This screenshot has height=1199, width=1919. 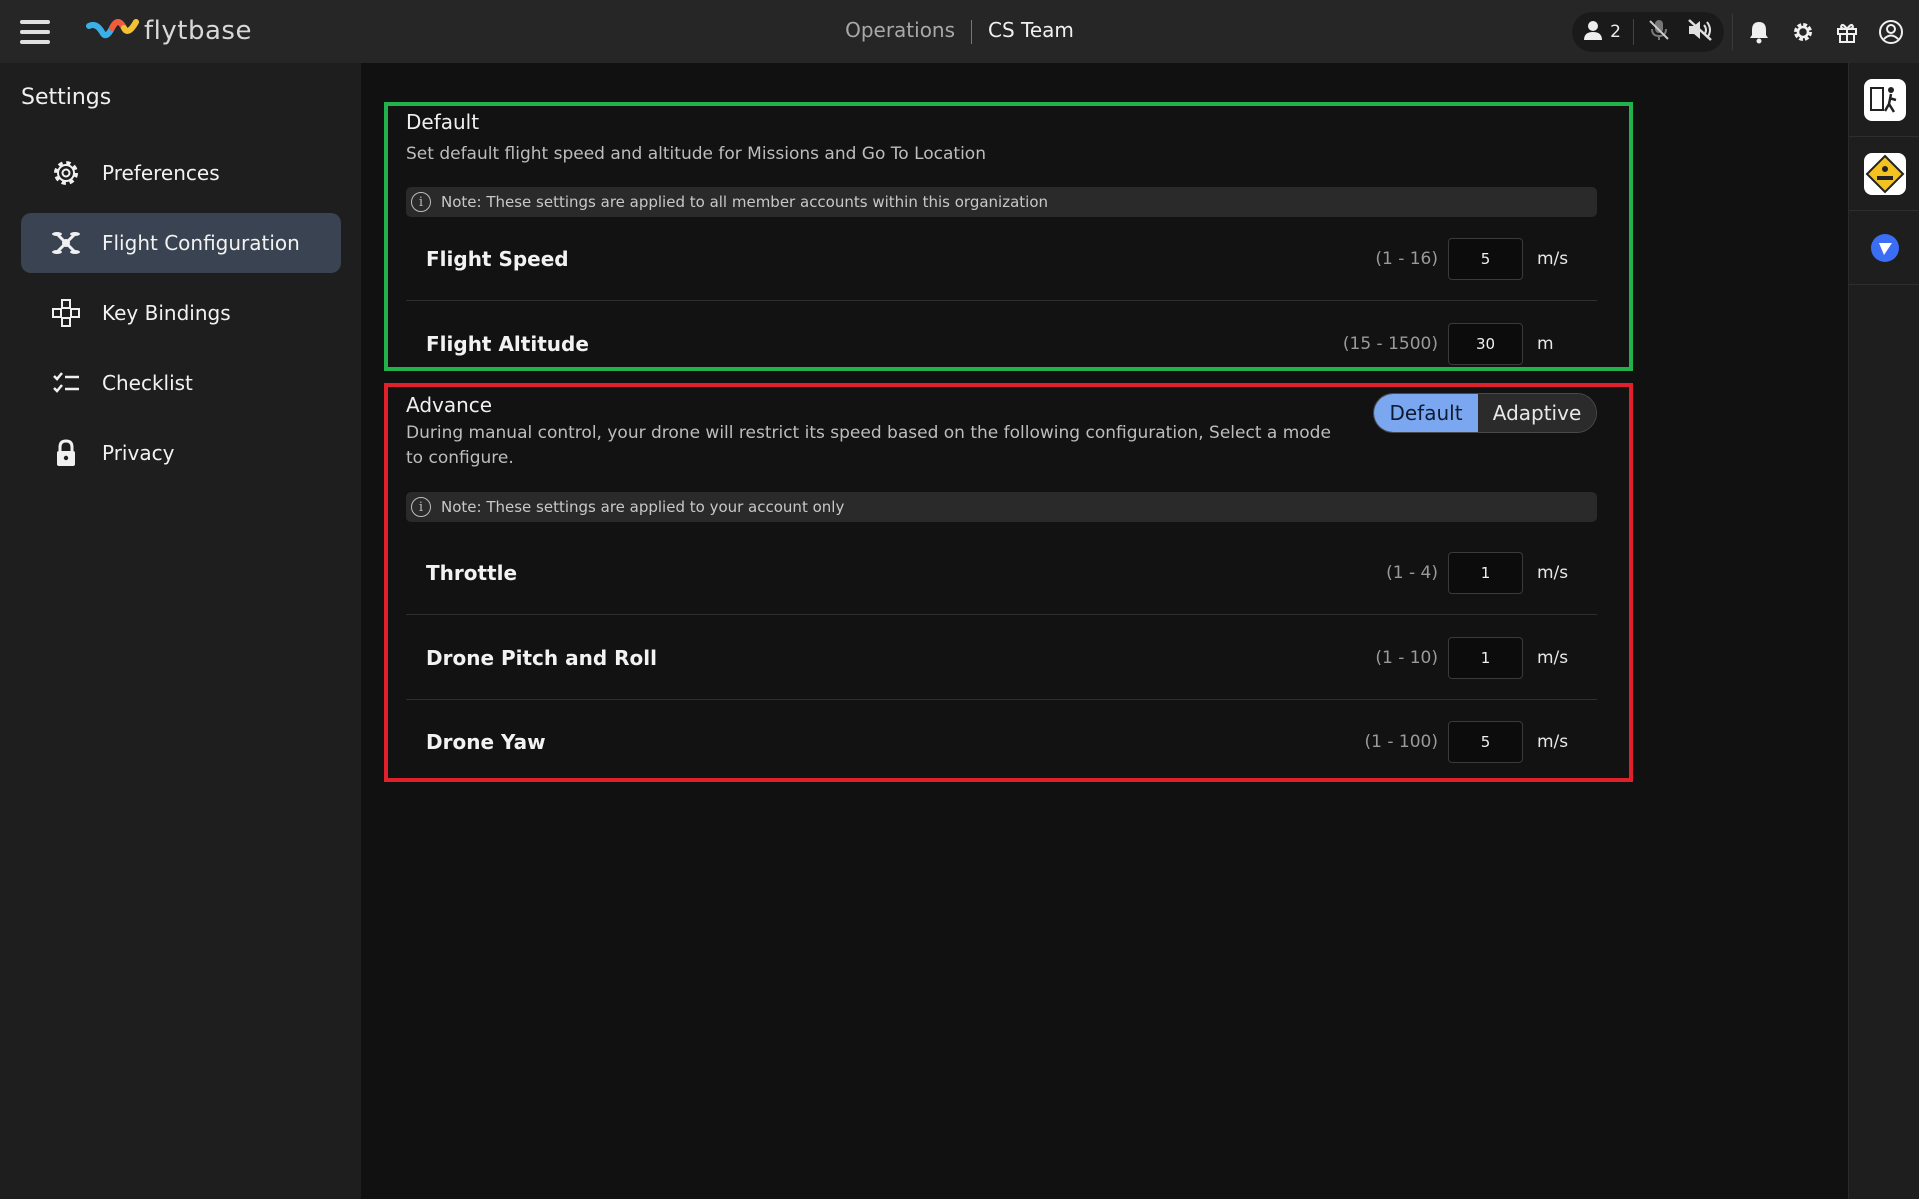 What do you see at coordinates (1759, 32) in the screenshot?
I see `bell-icon` at bounding box center [1759, 32].